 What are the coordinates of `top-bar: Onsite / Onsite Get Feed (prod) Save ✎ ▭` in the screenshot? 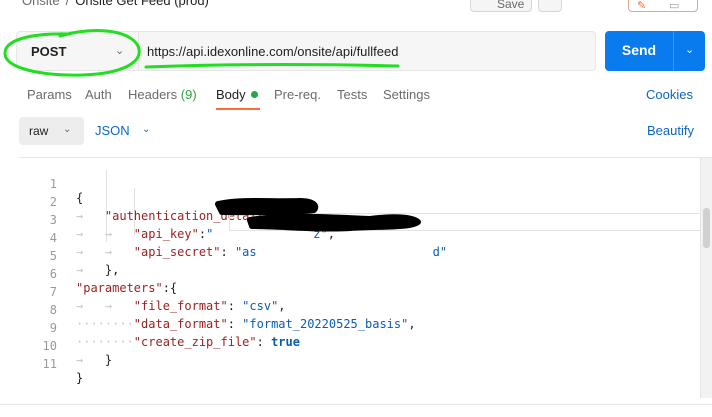 It's located at (356, 9).